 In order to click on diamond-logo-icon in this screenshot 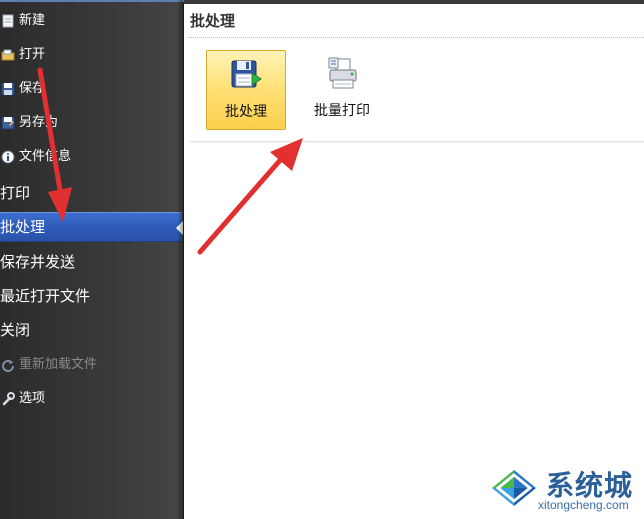, I will do `click(514, 488)`.